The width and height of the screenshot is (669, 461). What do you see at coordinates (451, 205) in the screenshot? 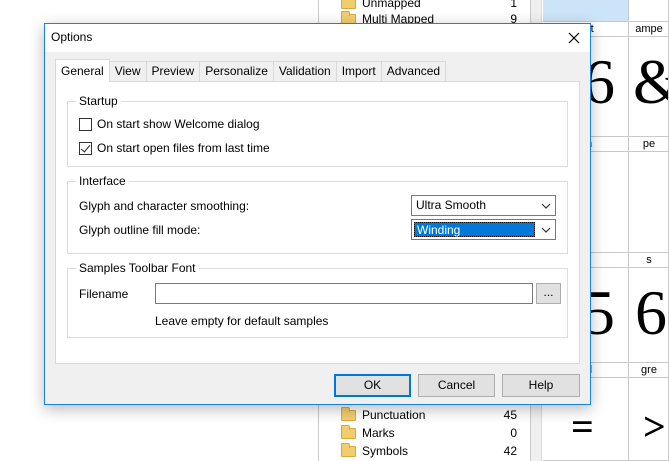
I see `smoothing-select-value: Ultra Smooth` at bounding box center [451, 205].